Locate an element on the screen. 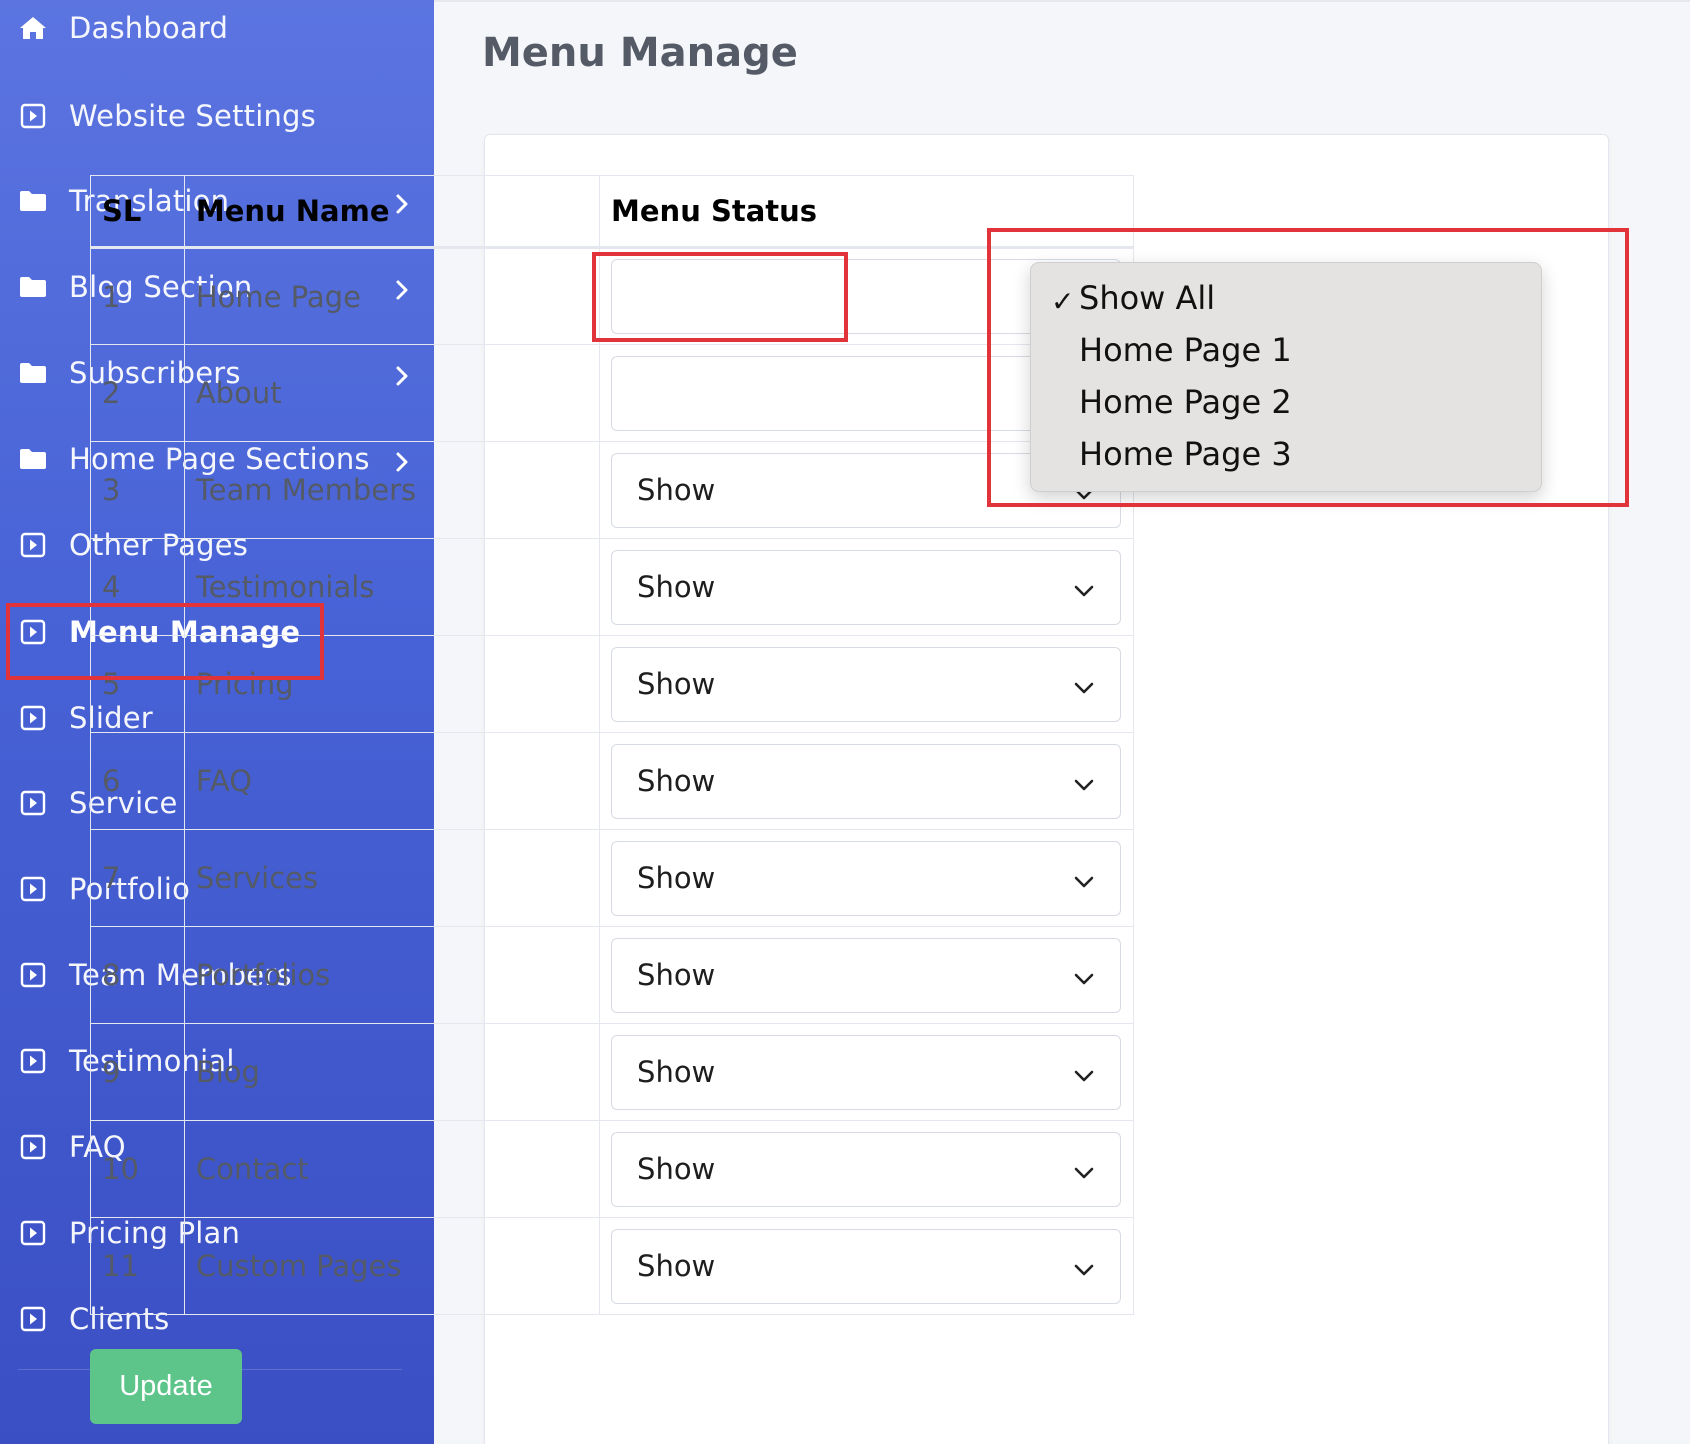 The height and width of the screenshot is (1444, 1690). table-row: 9 Blog Show is located at coordinates (612, 1072).